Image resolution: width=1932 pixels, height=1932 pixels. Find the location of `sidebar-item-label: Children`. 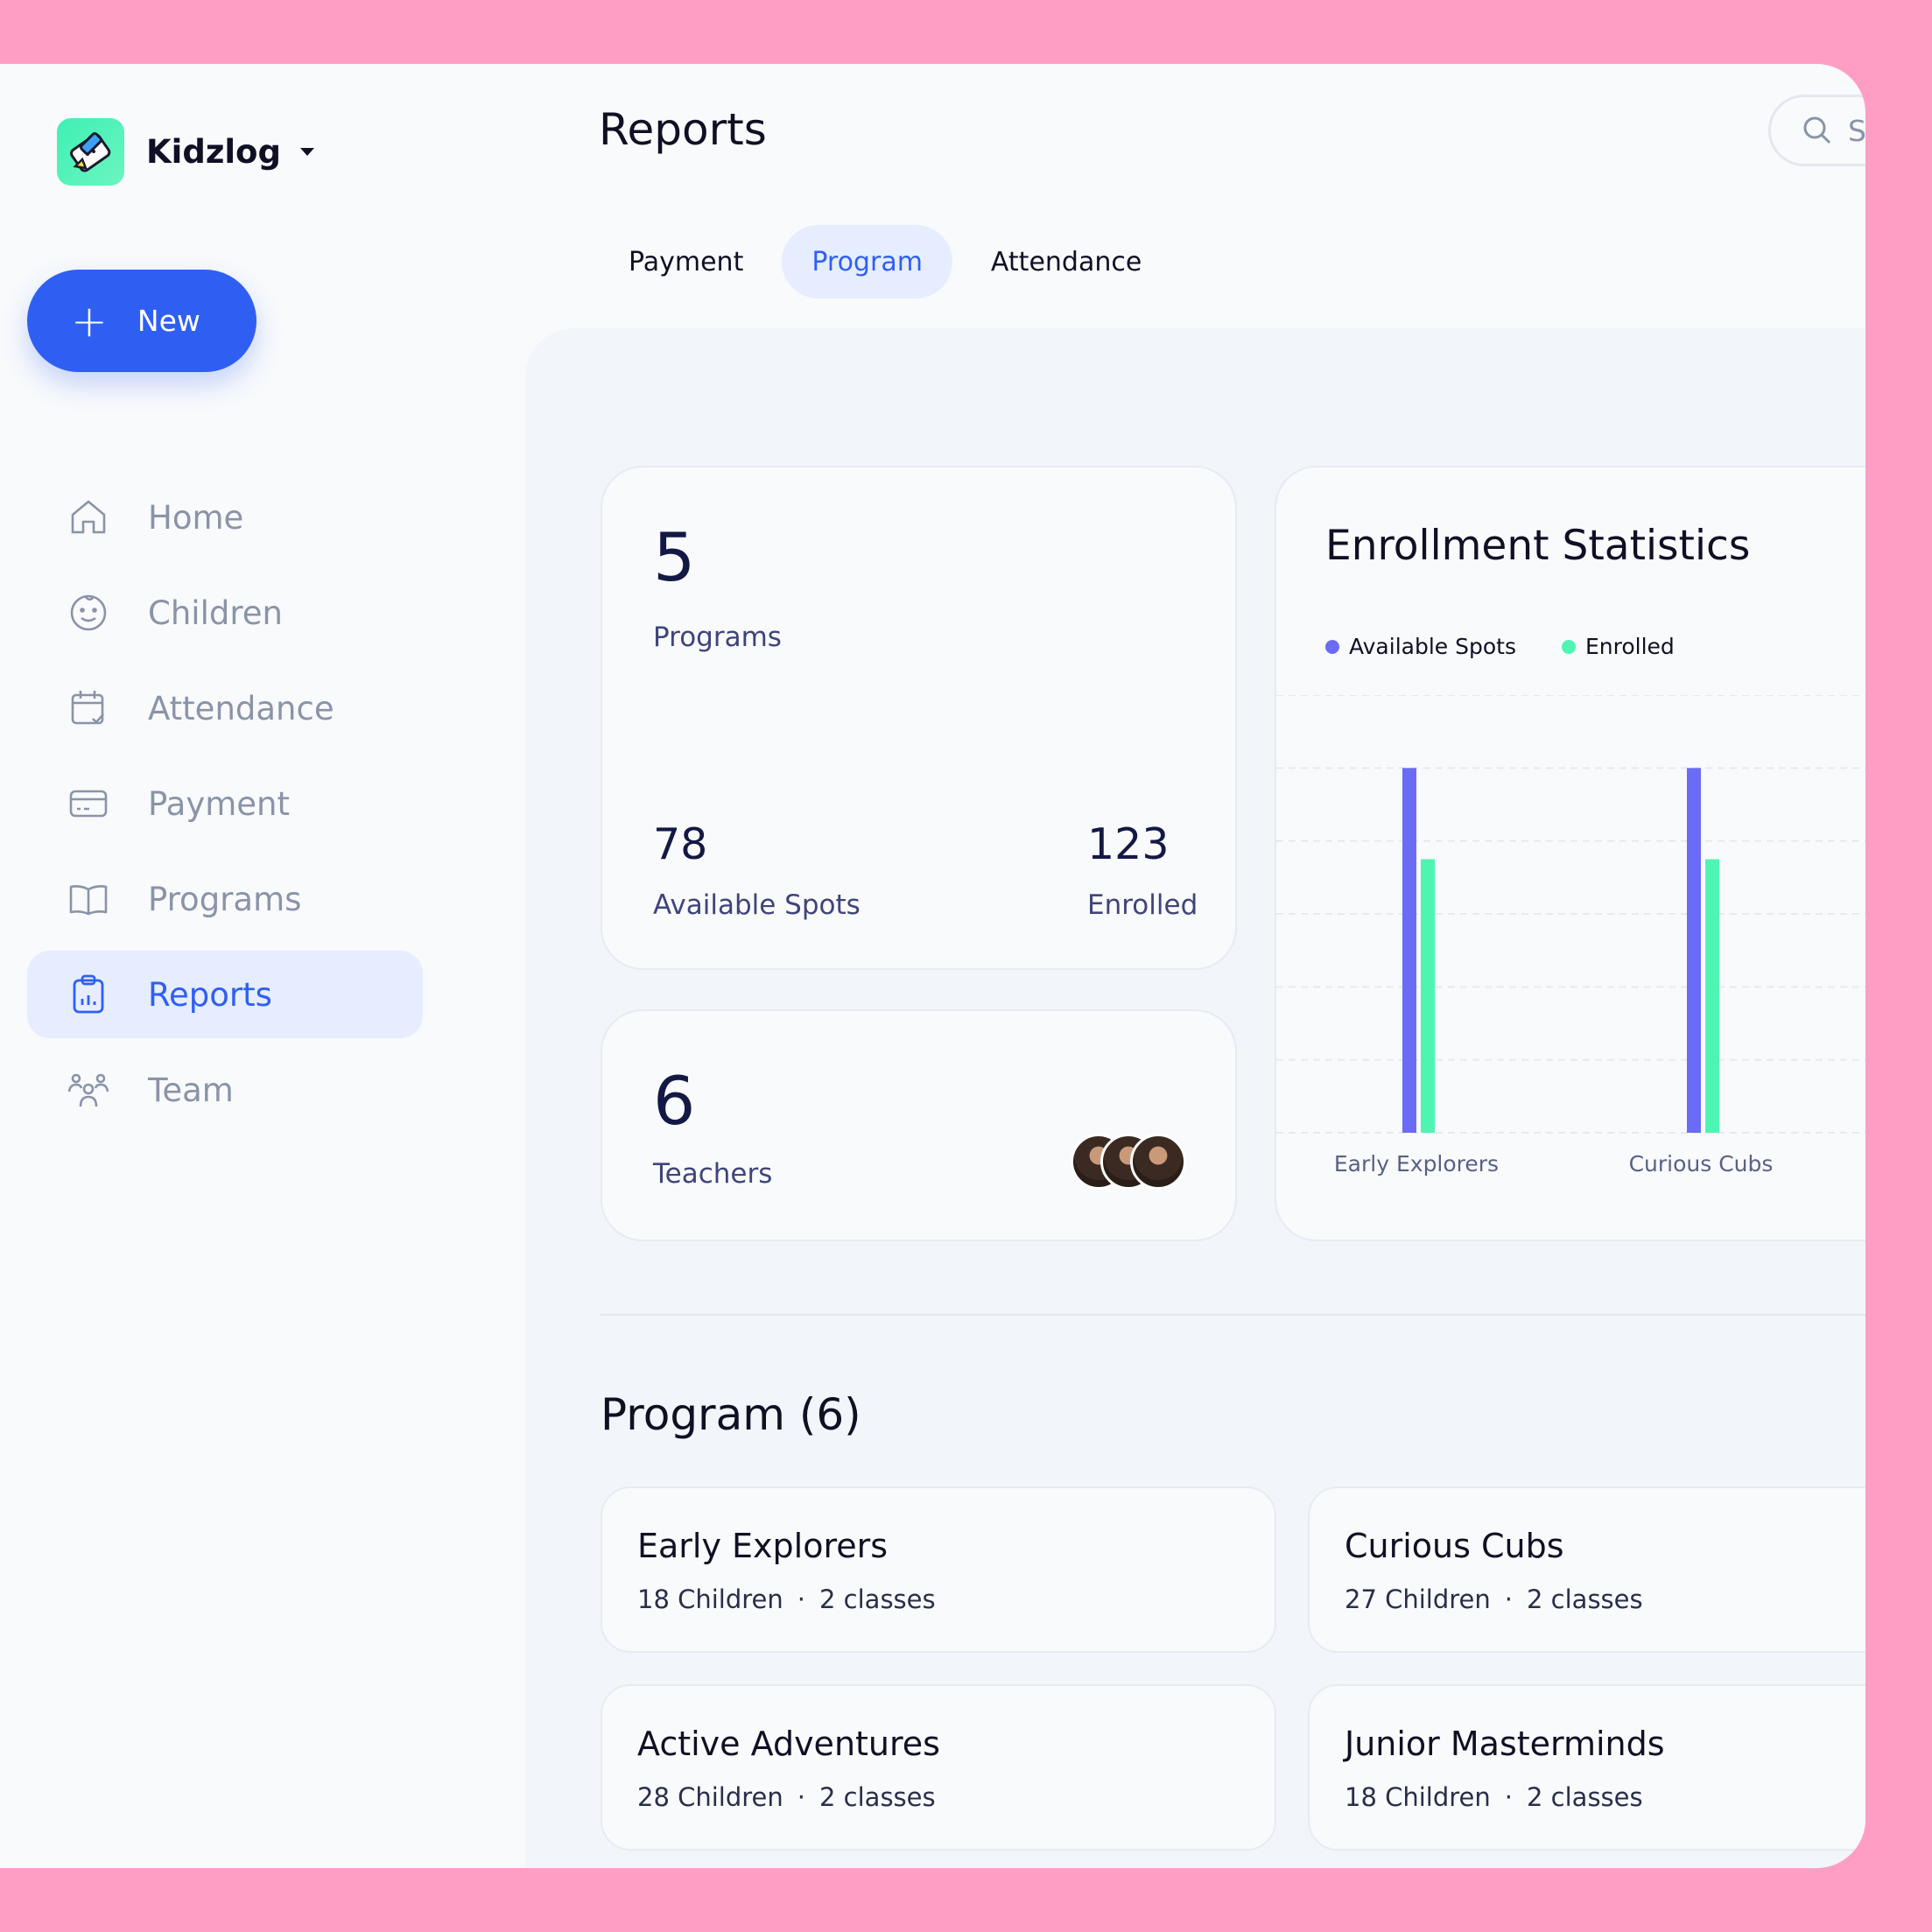

sidebar-item-label: Children is located at coordinates (216, 613).